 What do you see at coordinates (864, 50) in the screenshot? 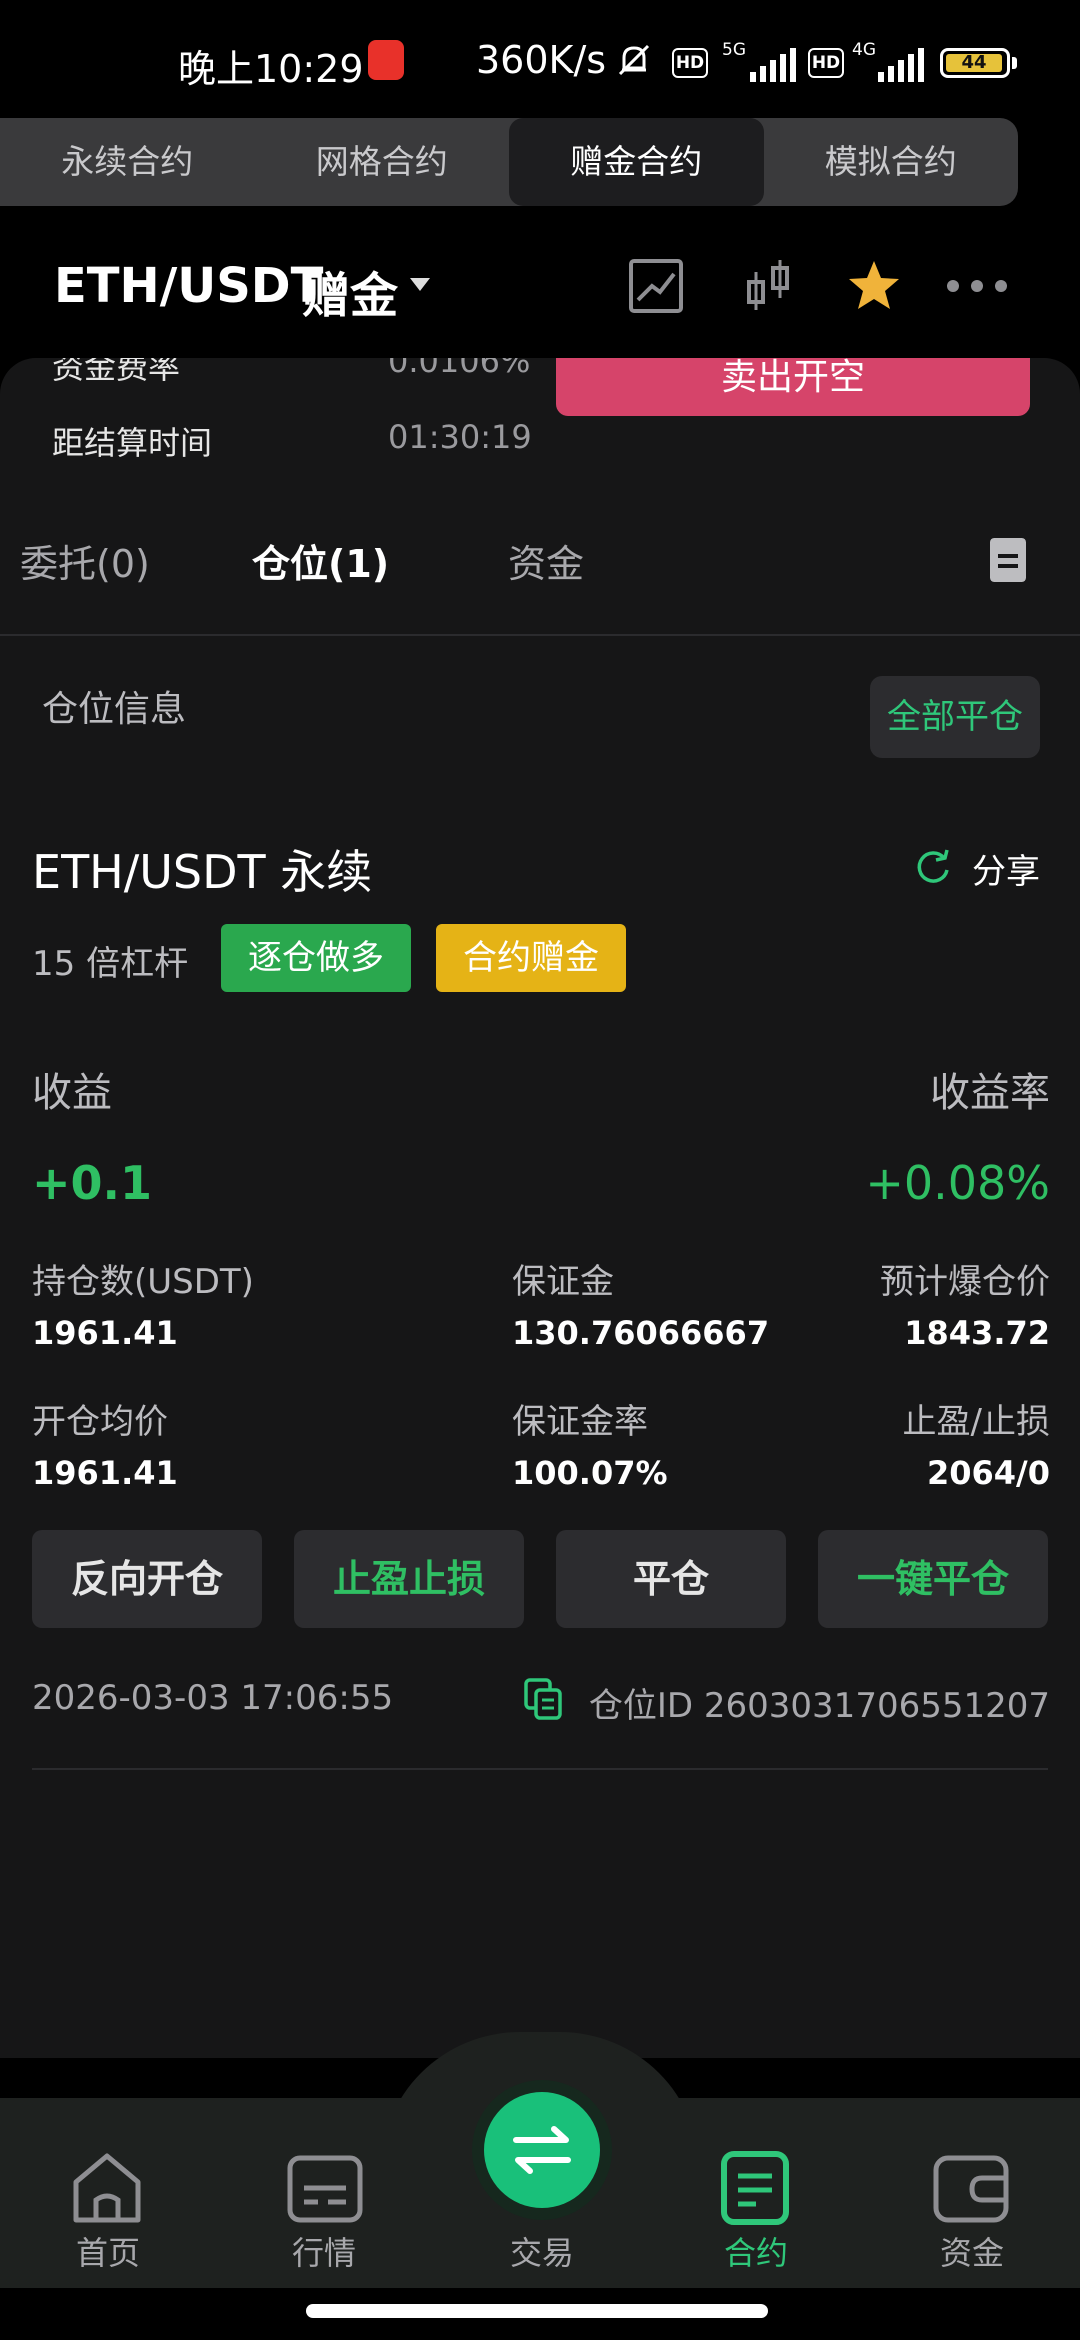
I see `network-type-4g: 4G` at bounding box center [864, 50].